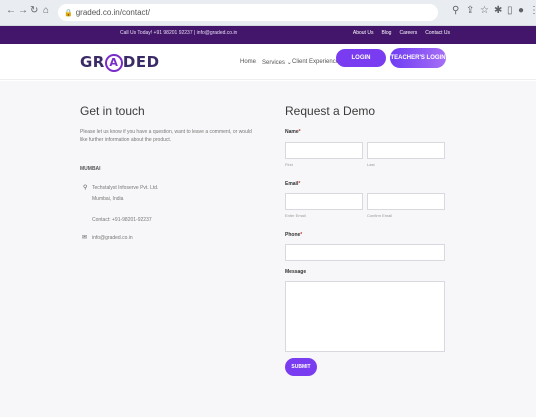 Image resolution: width=536 pixels, height=417 pixels. I want to click on lock-icon: 🔒, so click(68, 13).